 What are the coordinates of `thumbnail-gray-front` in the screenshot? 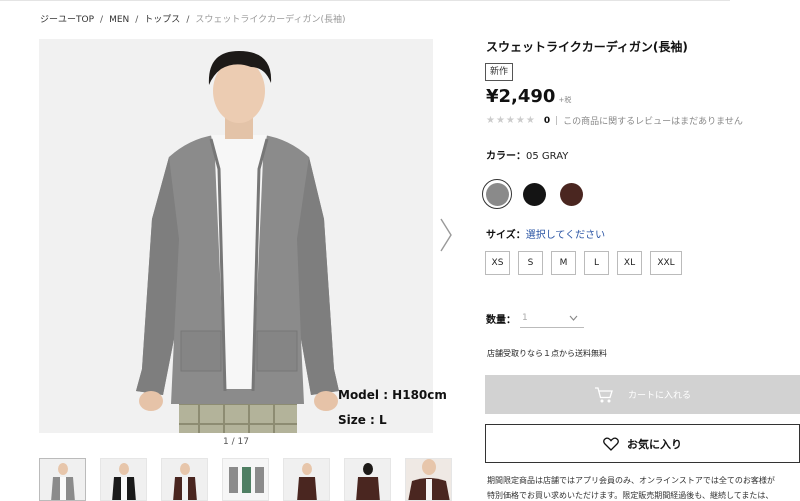 It's located at (62, 479).